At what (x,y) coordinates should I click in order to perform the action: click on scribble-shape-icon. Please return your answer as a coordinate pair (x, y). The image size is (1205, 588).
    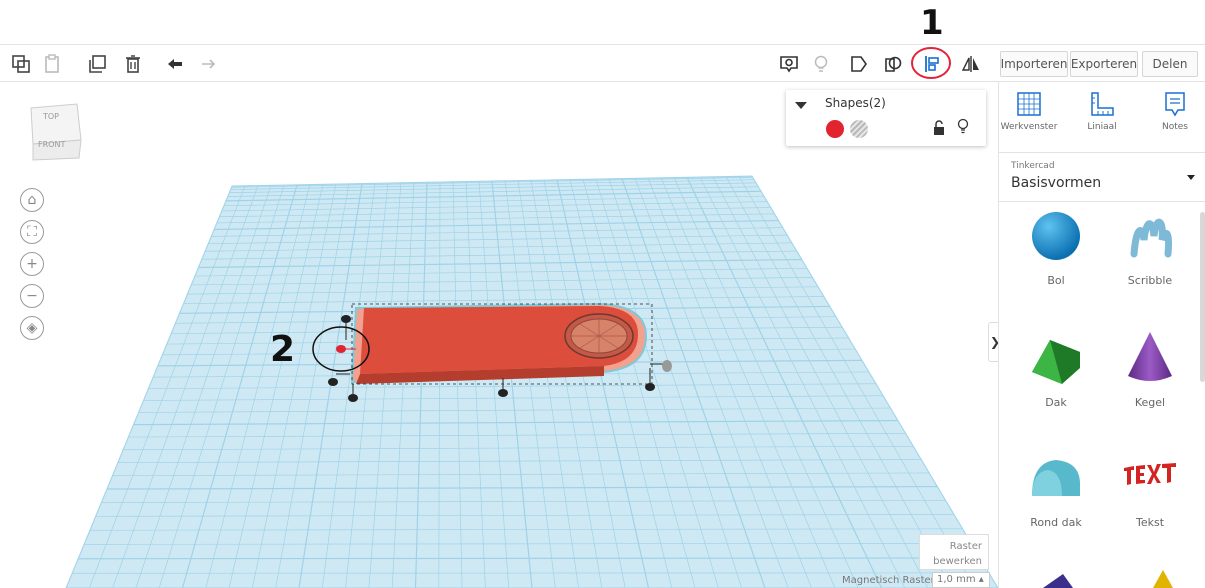
    Looking at the image, I should click on (1151, 238).